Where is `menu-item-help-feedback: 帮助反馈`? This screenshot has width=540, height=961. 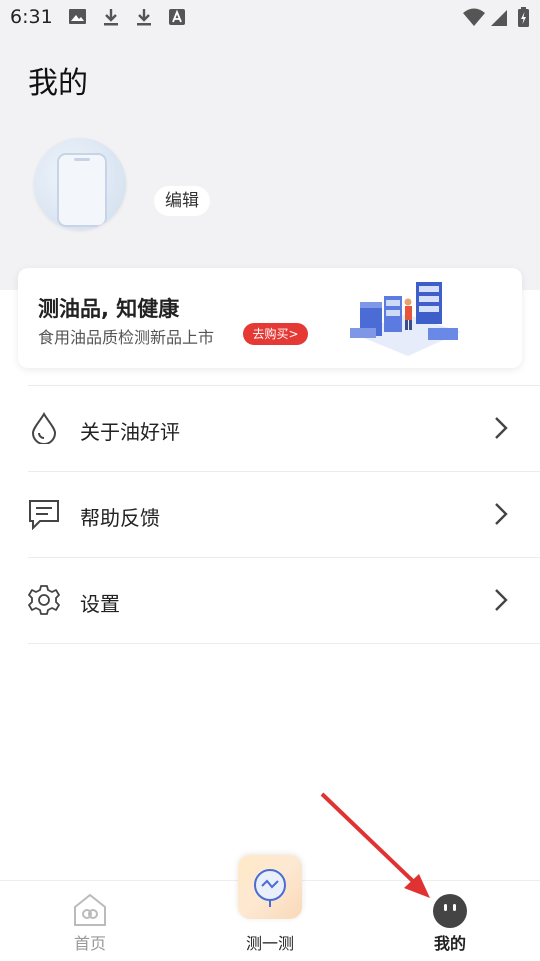
menu-item-help-feedback: 帮助反馈 is located at coordinates (284, 514).